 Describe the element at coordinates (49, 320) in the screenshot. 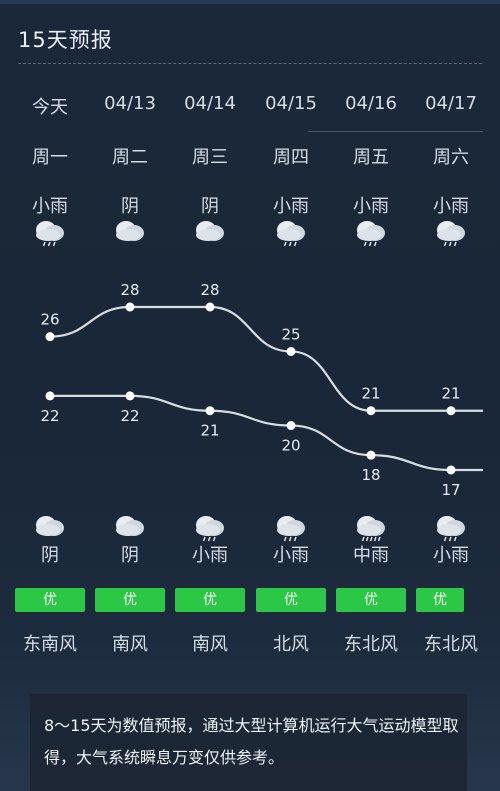

I see `high-temp-label: 26` at that location.